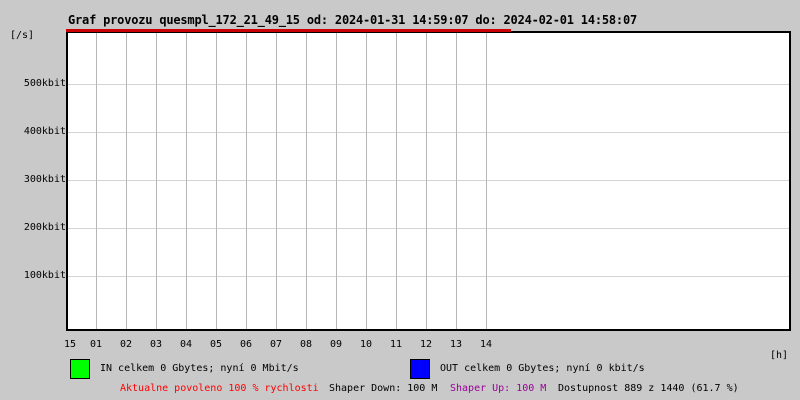 The height and width of the screenshot is (400, 800). Describe the element at coordinates (44, 275) in the screenshot. I see `y-tick-label: 100kbit` at that location.